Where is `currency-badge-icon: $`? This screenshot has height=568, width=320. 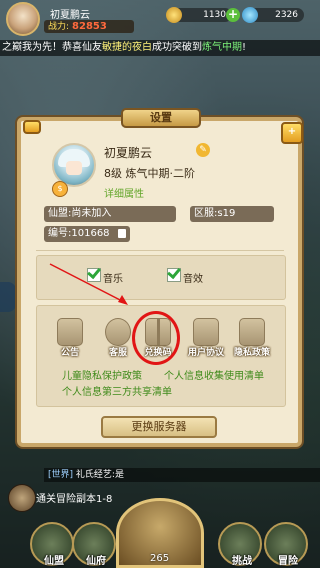 currency-badge-icon: $ is located at coordinates (60, 189).